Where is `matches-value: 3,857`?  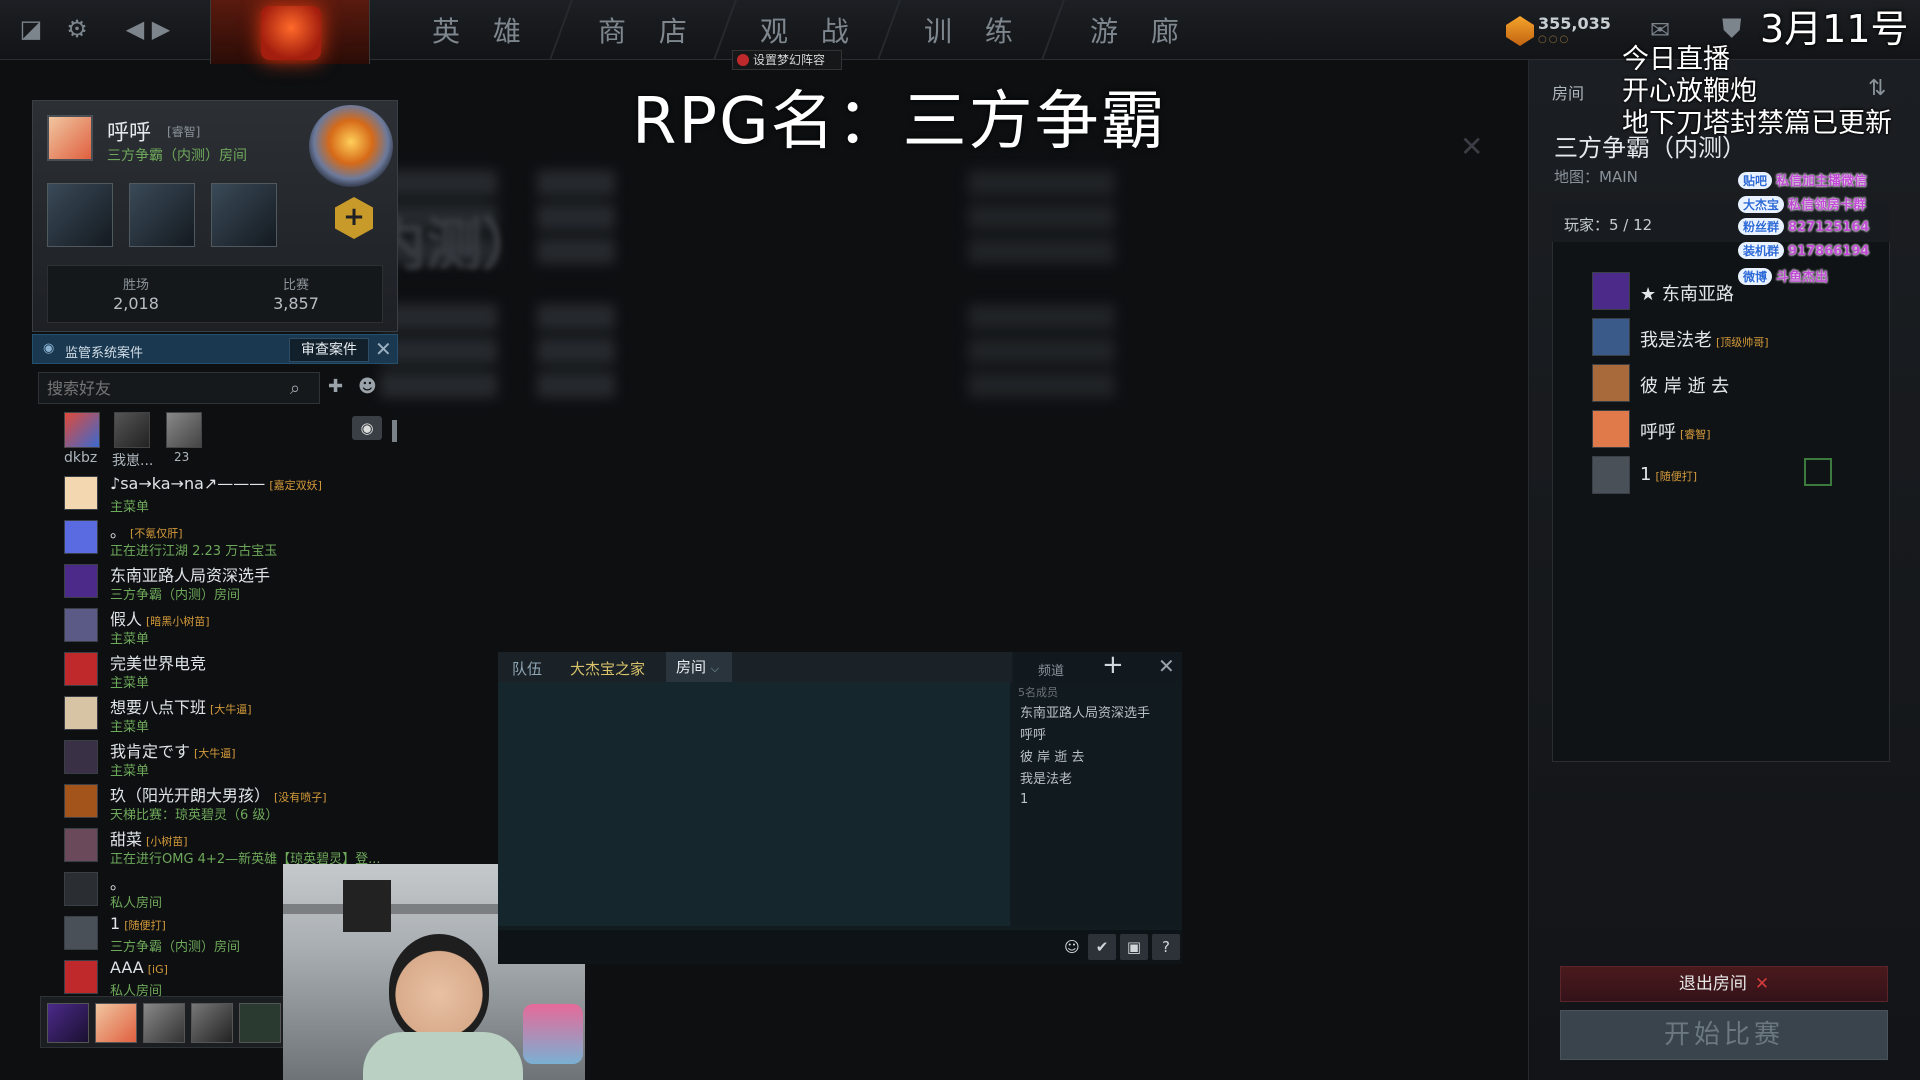 matches-value: 3,857 is located at coordinates (296, 303).